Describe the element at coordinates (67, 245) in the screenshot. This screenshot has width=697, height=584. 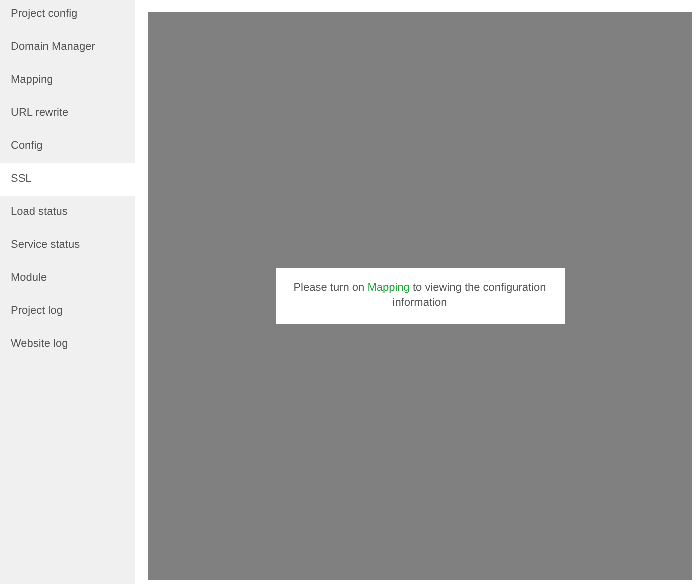
I see `sidebar-item: Service status` at that location.